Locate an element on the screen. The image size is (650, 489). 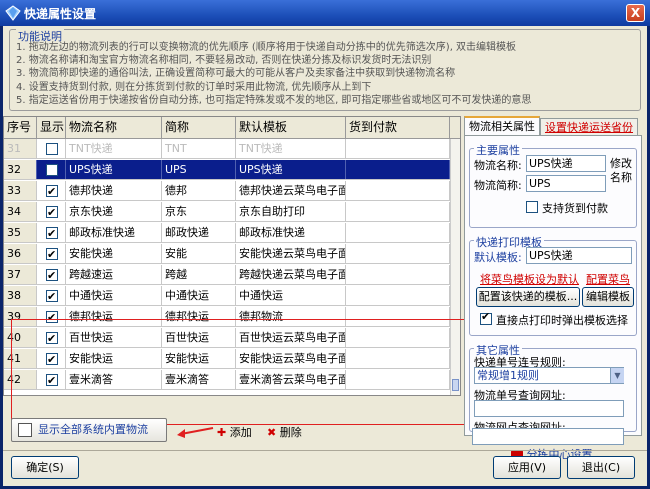
cell-seq: 31 is located at coordinates (20, 148).